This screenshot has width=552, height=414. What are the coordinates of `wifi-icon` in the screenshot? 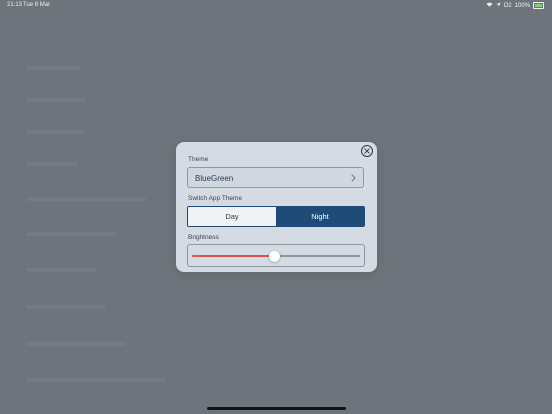 It's located at (489, 5).